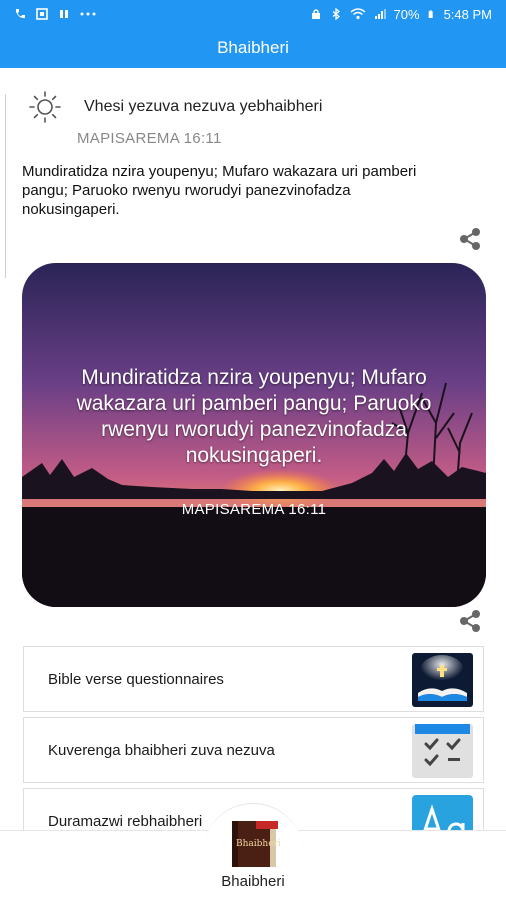  I want to click on status-bar: 70% 5:48 PM, so click(253, 14).